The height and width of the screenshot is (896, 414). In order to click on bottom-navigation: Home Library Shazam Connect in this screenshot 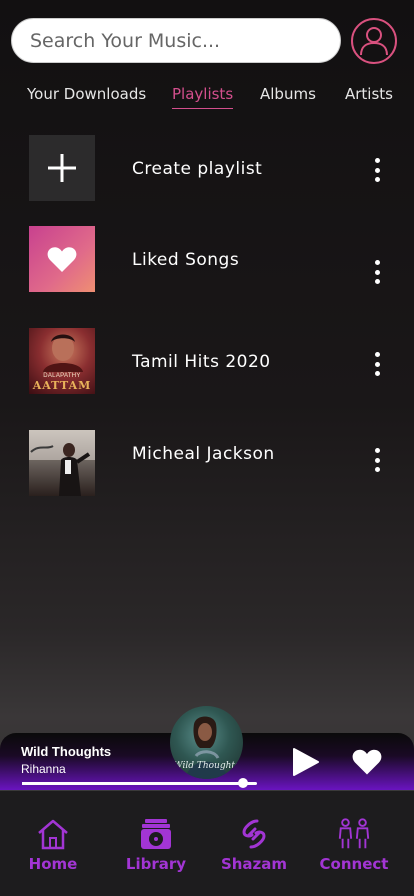, I will do `click(207, 843)`.